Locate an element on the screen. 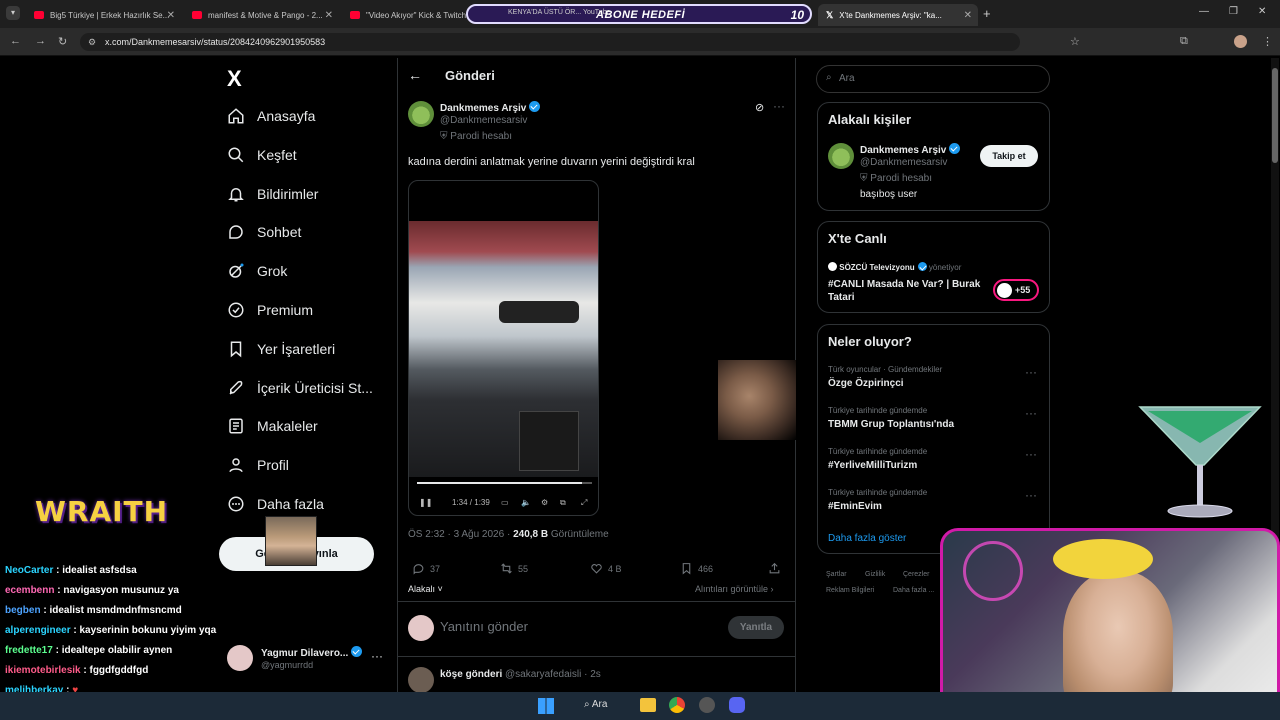 The height and width of the screenshot is (720, 1280). sidebar-item-label: Profil is located at coordinates (273, 465).